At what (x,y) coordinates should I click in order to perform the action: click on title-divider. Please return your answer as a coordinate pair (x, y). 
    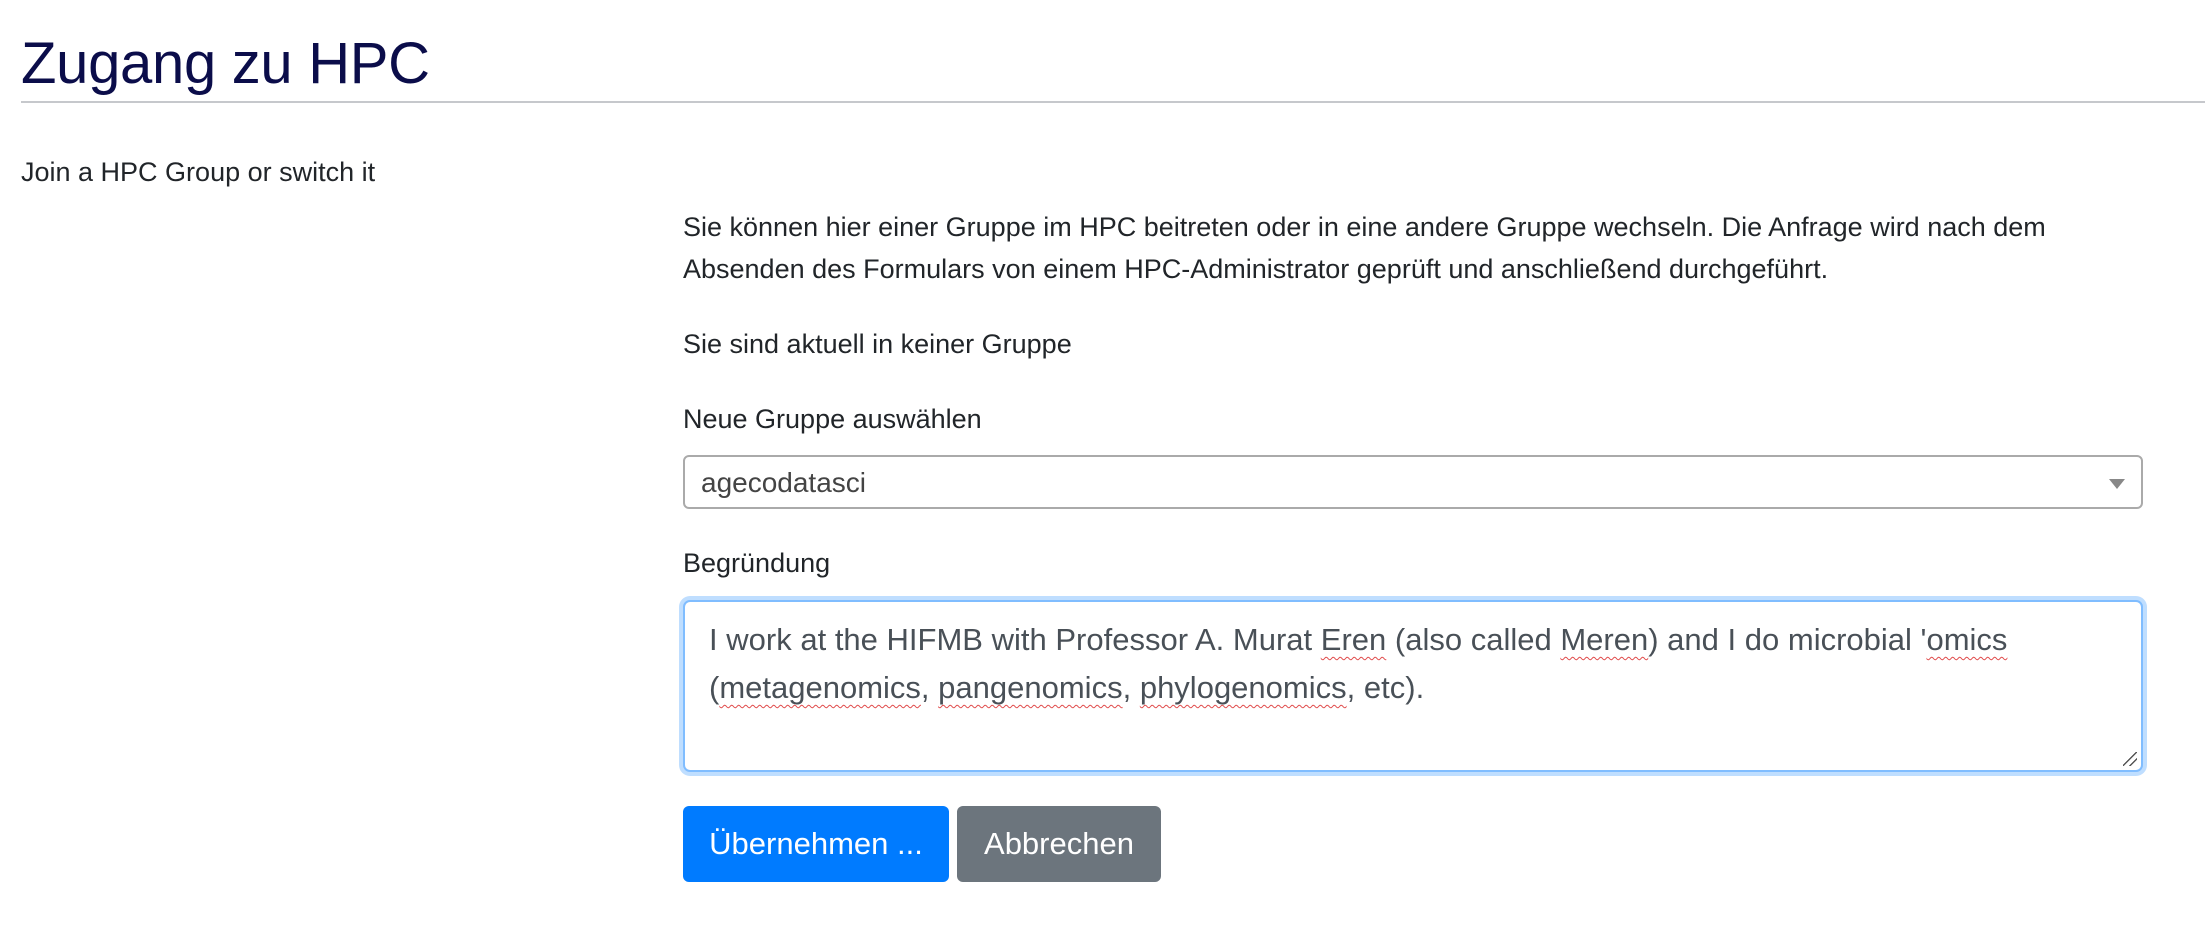
    Looking at the image, I should click on (1113, 102).